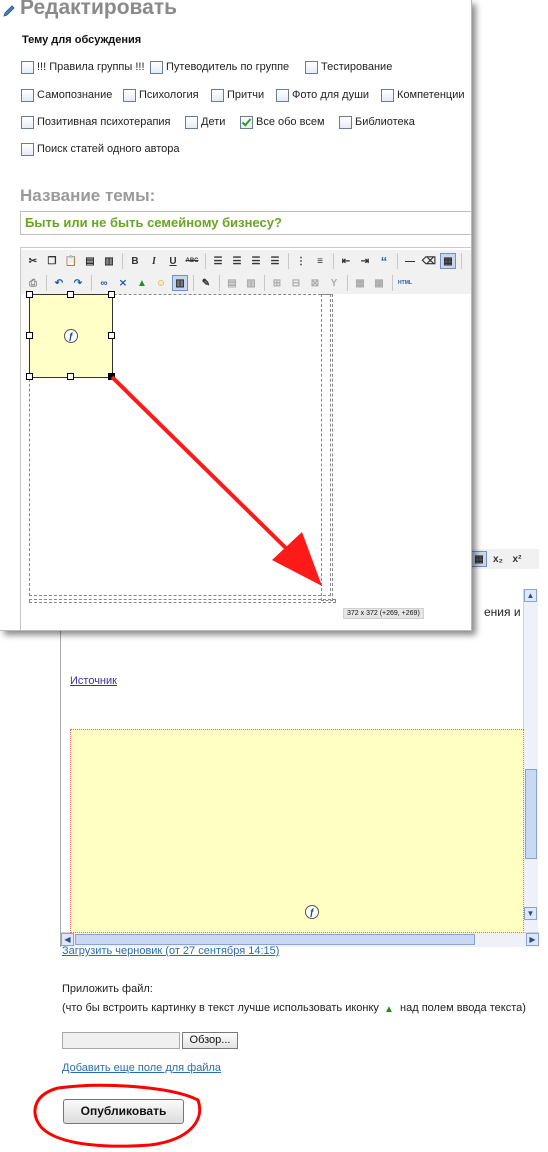 This screenshot has height=1152, width=548. What do you see at coordinates (256, 261) in the screenshot?
I see `align-right-icon: ☰` at bounding box center [256, 261].